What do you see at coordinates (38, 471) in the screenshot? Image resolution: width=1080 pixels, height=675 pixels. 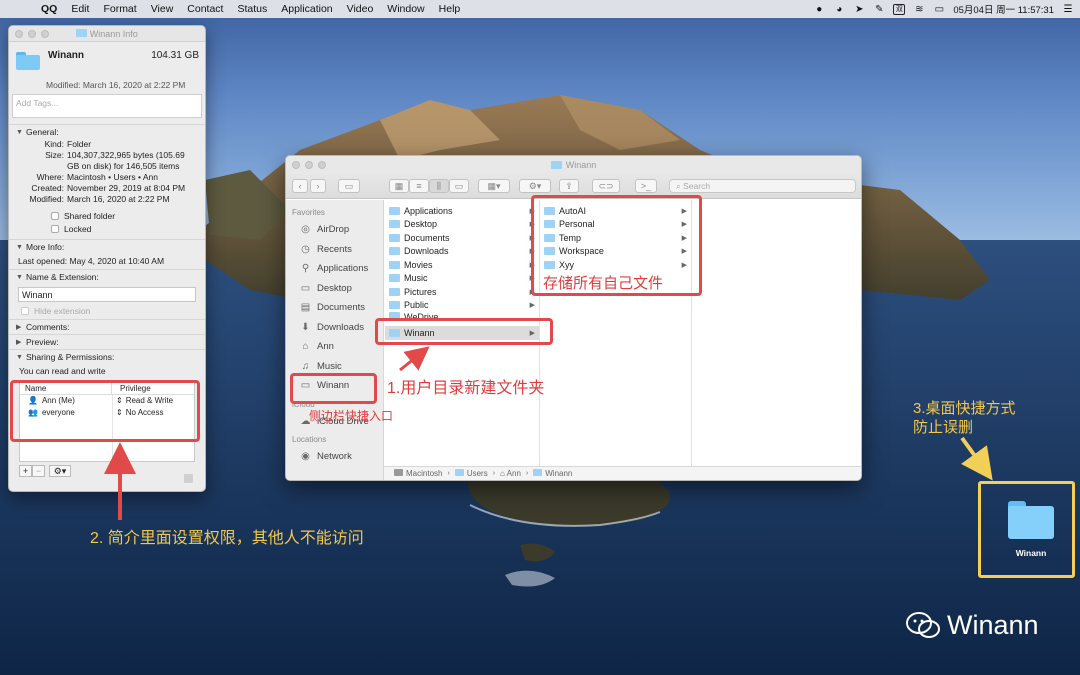 I see `remove-permission-button: −` at bounding box center [38, 471].